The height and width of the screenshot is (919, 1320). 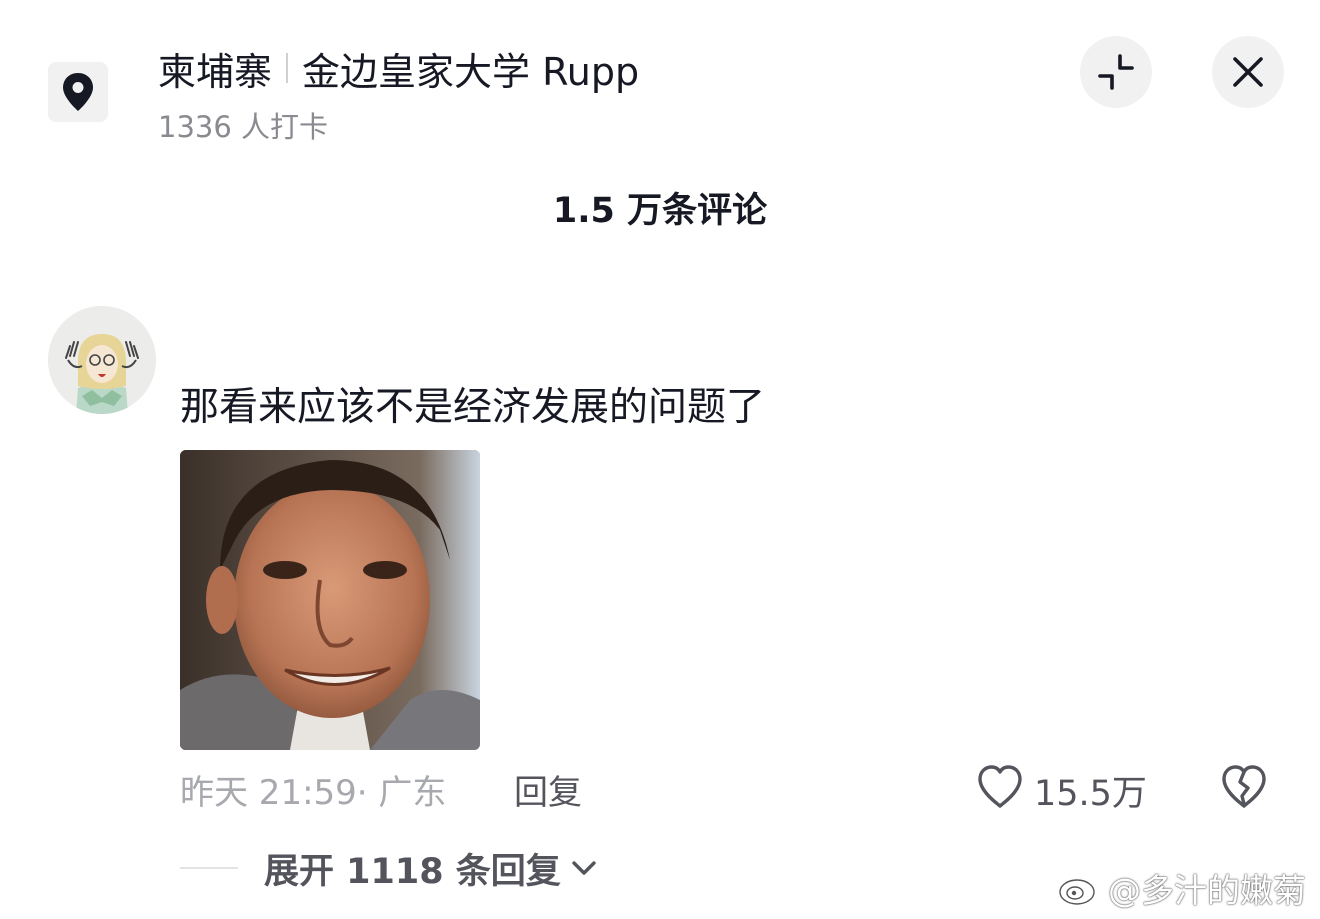 I want to click on close-icon, so click(x=1248, y=72).